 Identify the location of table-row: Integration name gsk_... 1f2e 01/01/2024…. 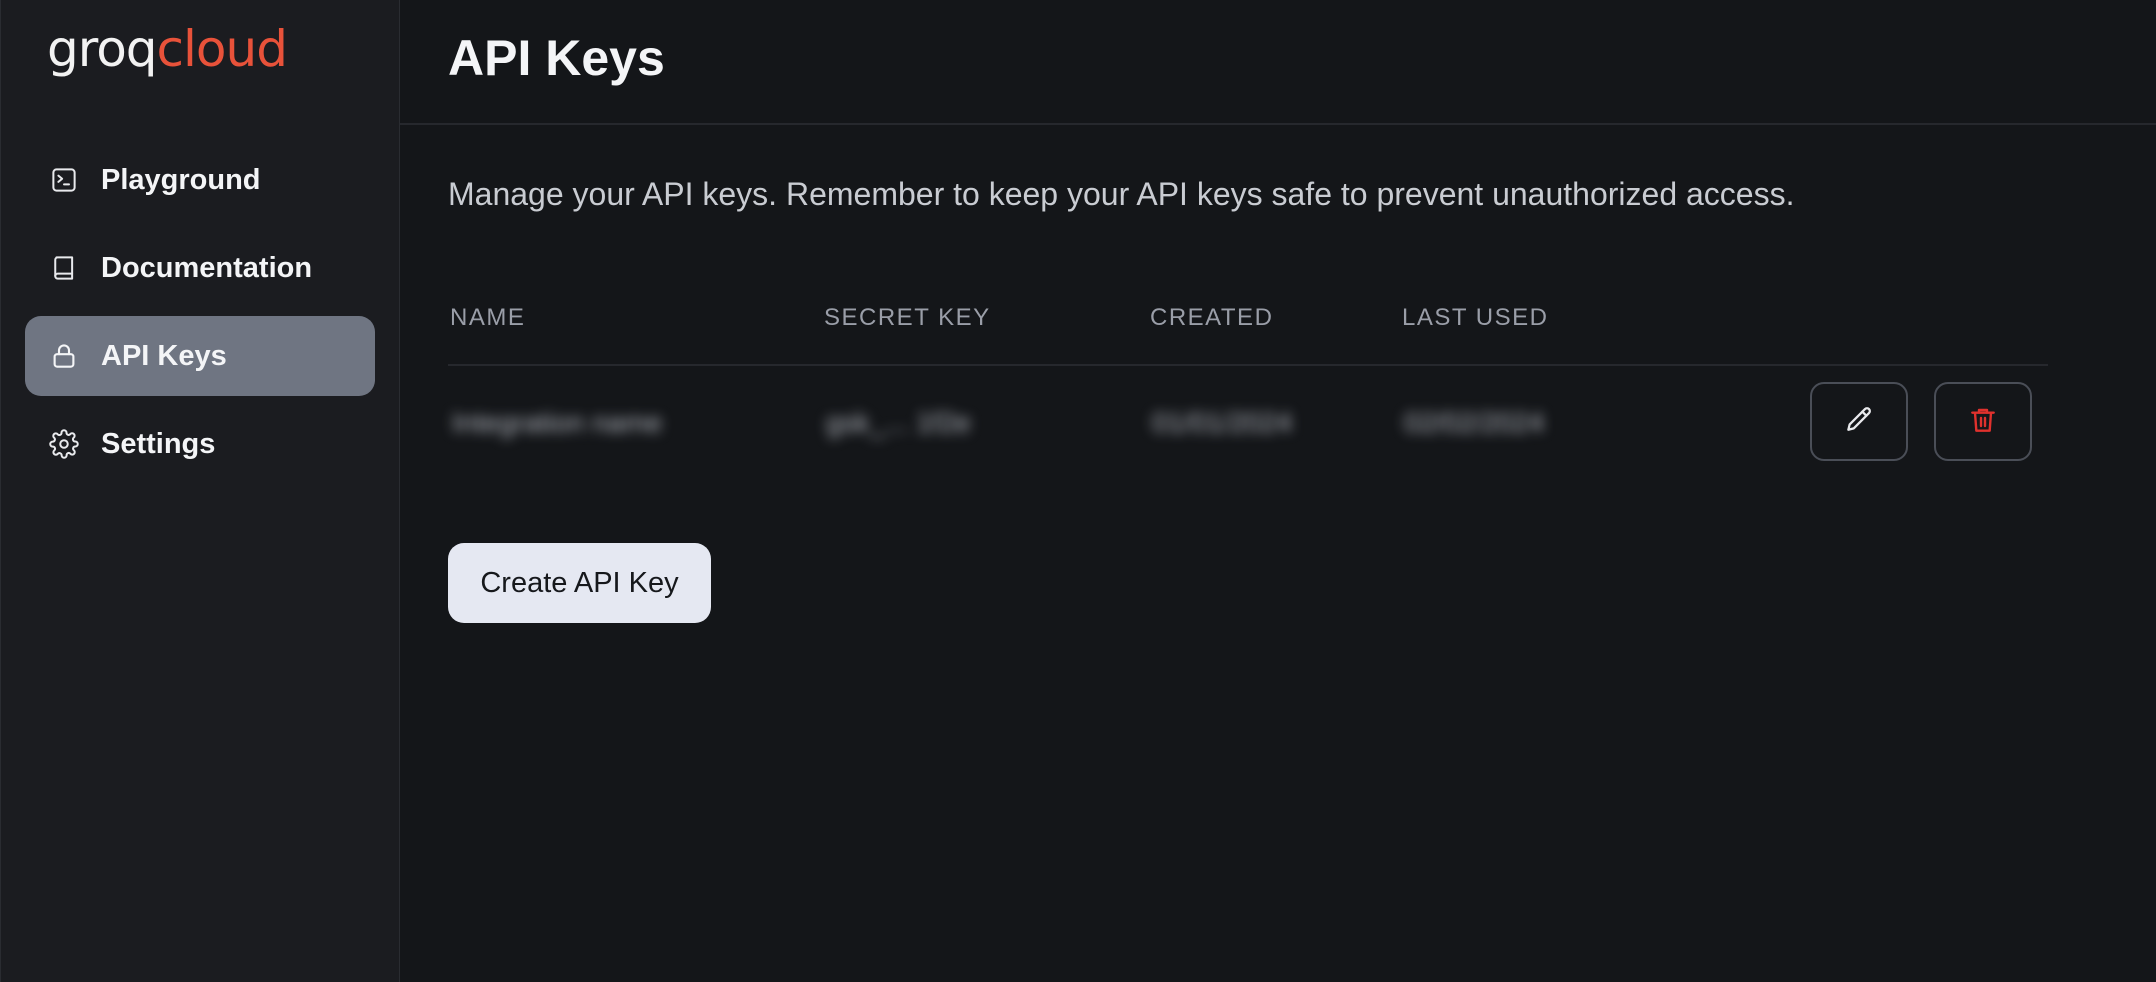
(1248, 423).